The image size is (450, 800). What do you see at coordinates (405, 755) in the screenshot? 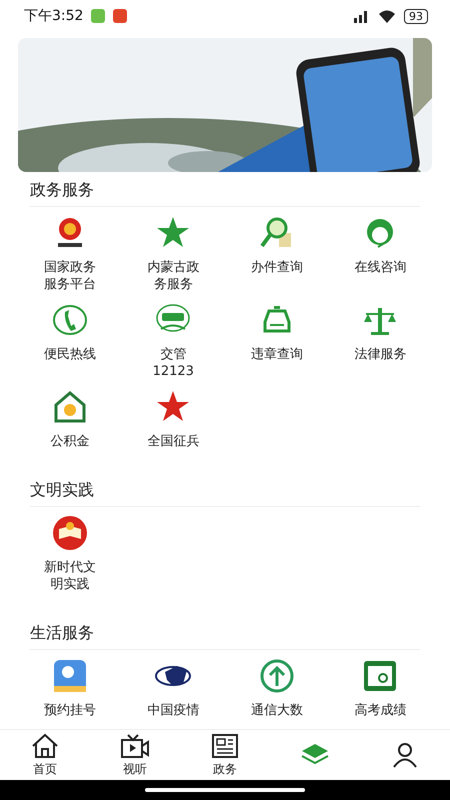
I see `user-icon` at bounding box center [405, 755].